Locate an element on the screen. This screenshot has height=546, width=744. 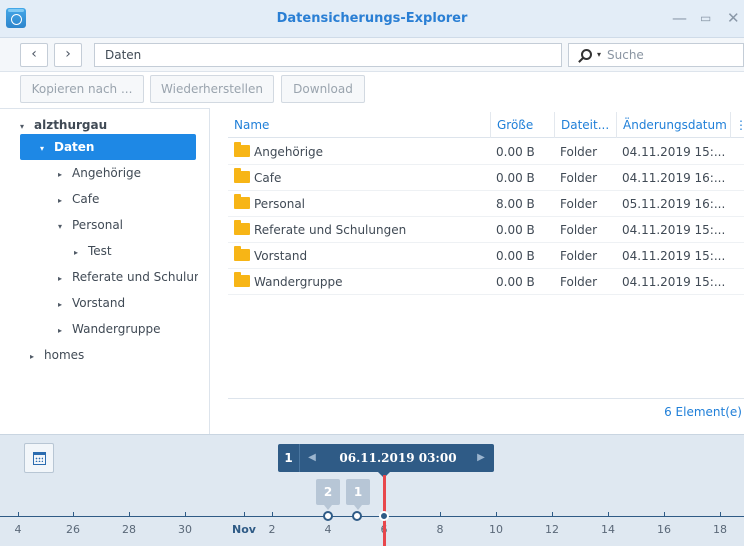
download-button: Download is located at coordinates (323, 89).